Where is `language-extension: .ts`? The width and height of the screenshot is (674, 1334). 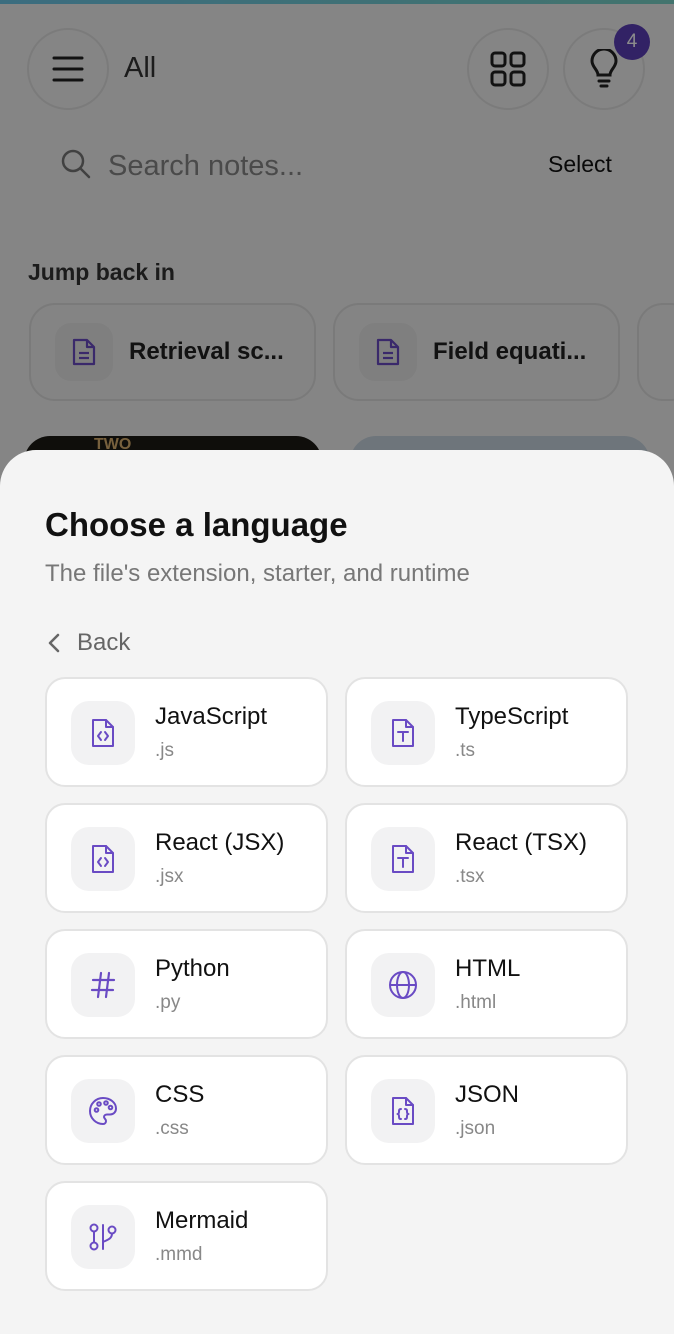 language-extension: .ts is located at coordinates (465, 750).